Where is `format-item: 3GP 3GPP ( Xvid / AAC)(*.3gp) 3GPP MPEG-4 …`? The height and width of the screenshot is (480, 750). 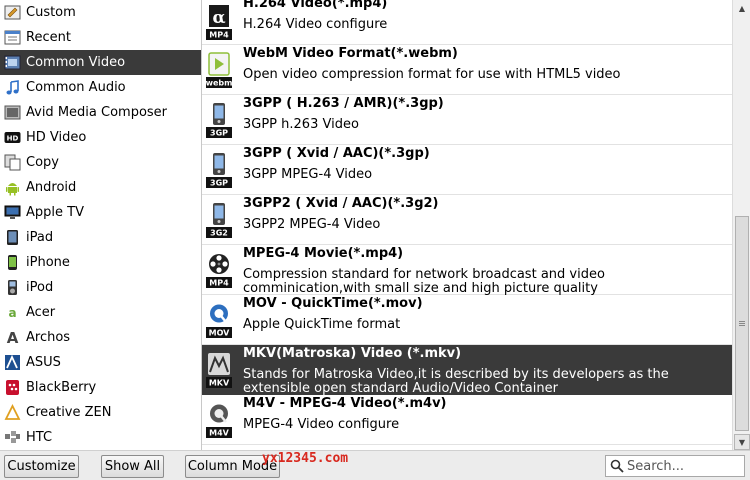 format-item: 3GP 3GPP ( Xvid / AAC)(*.3gp) 3GPP MPEG-4 … is located at coordinates (467, 170).